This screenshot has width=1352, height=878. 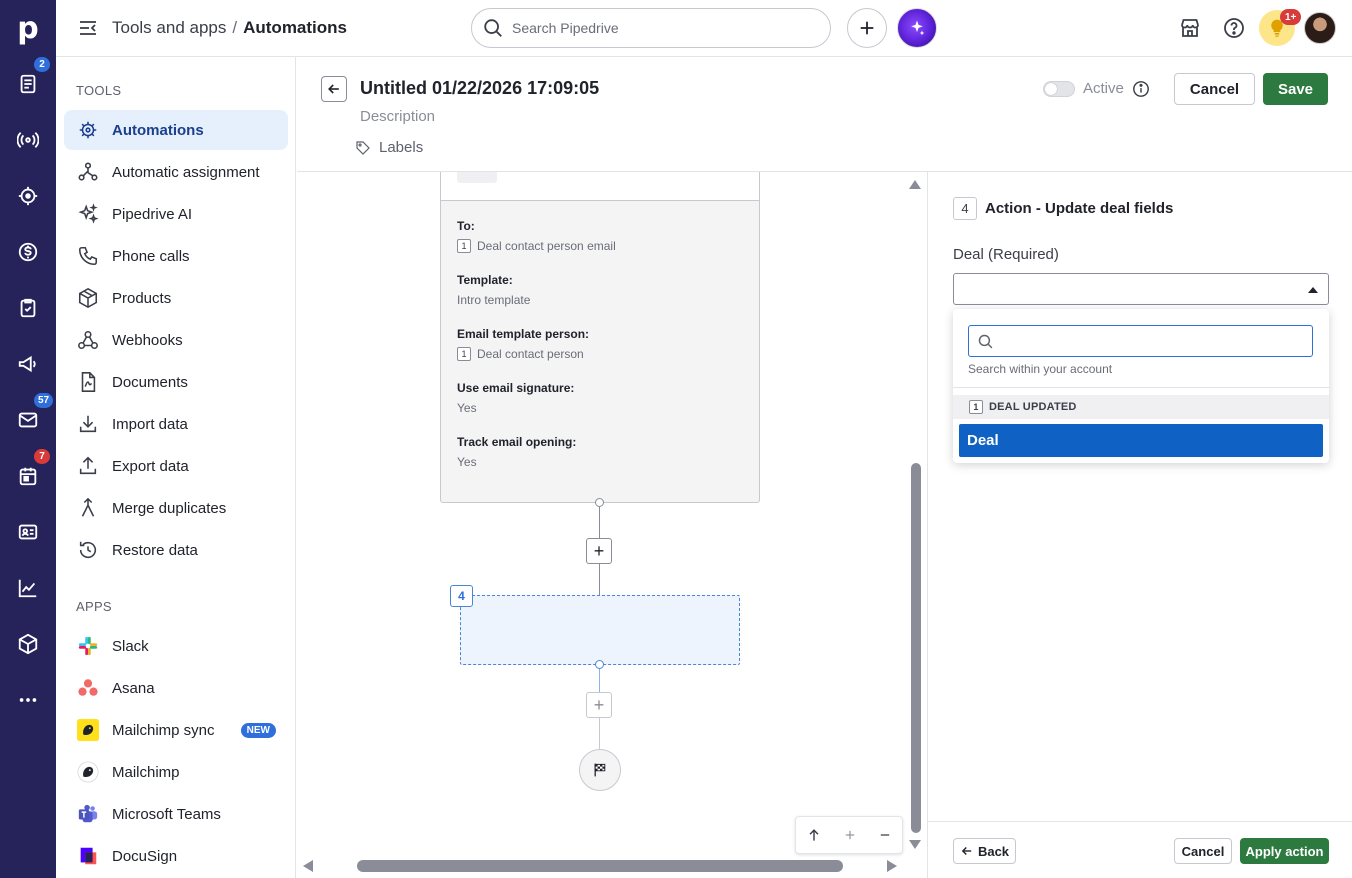 I want to click on finish-node, so click(x=600, y=770).